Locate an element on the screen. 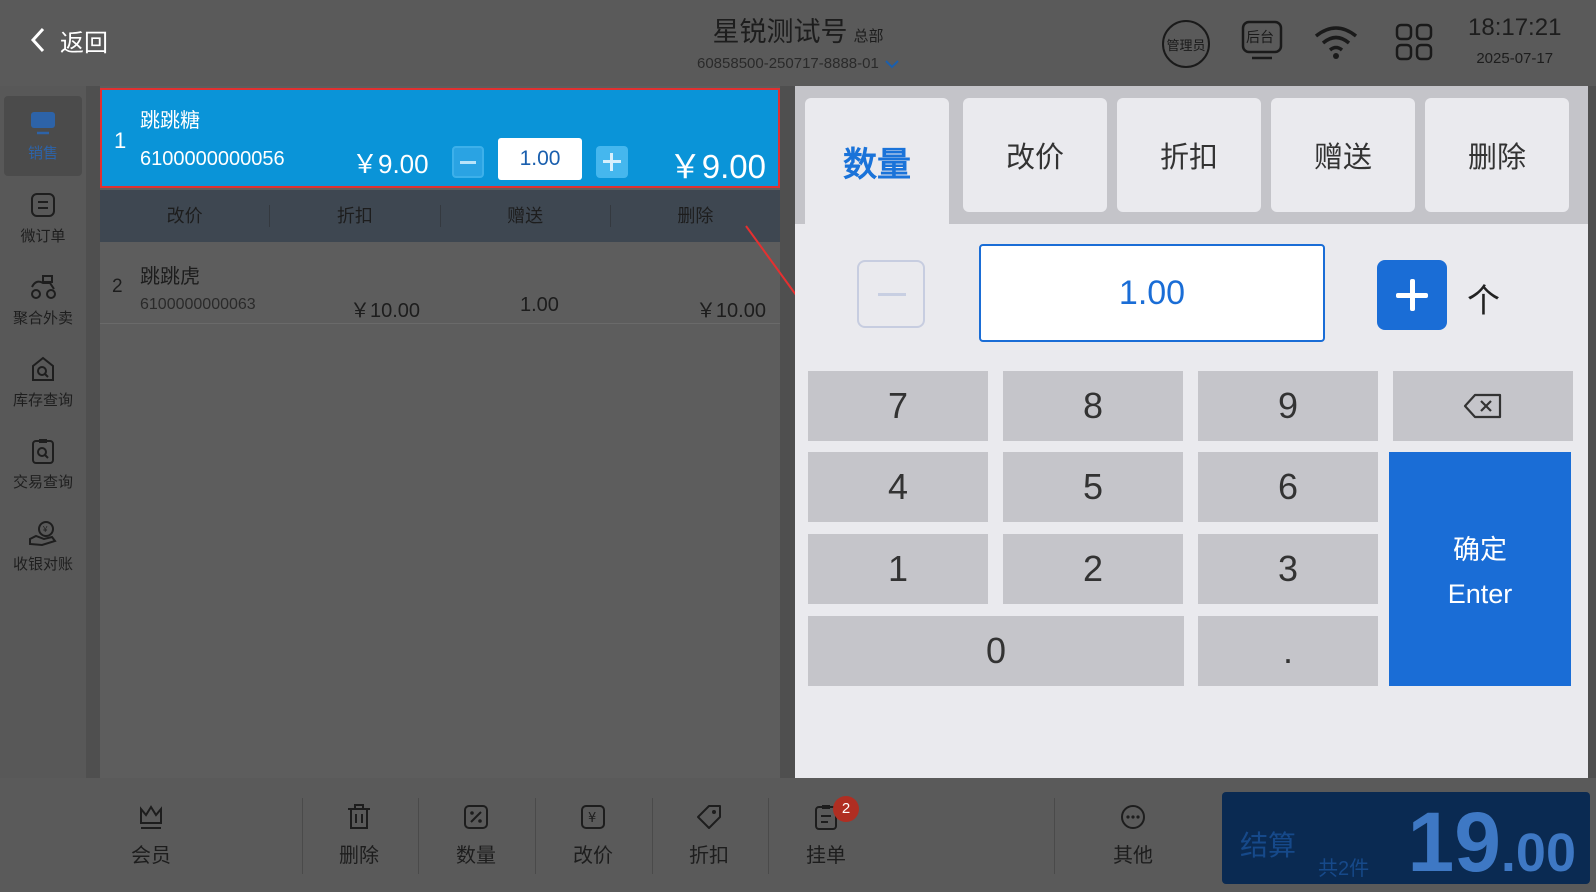 Image resolution: width=1596 pixels, height=892 pixels. delete-button: 删除 is located at coordinates (359, 835).